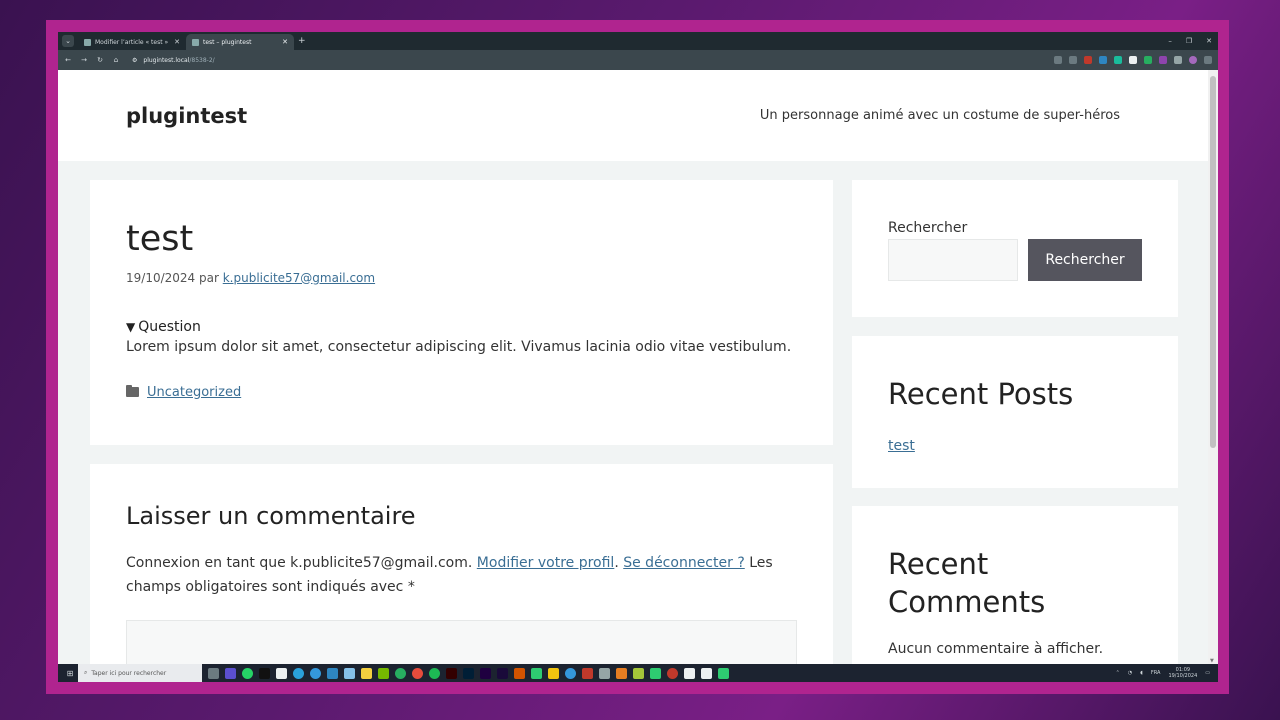  I want to click on tab-label: Modifier l’article « test » ‹ plugintest, so click(132, 42).